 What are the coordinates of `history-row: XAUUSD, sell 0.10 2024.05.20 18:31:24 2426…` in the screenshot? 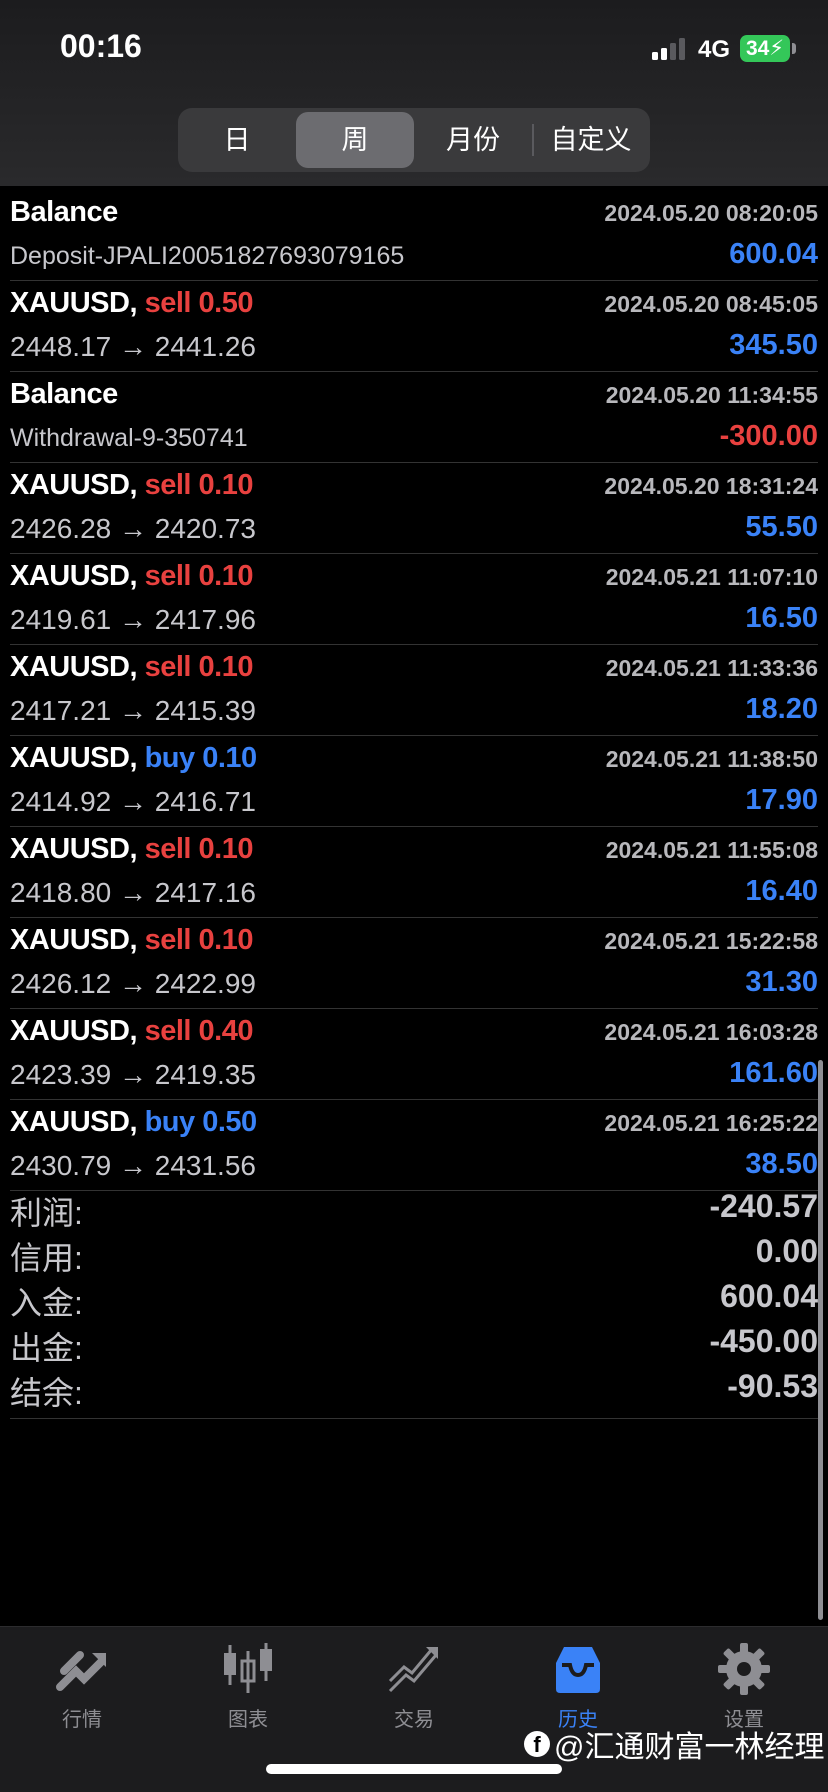 It's located at (414, 508).